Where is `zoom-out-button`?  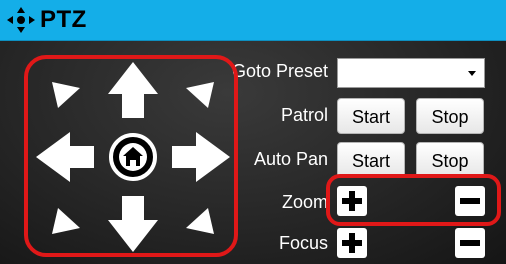 zoom-out-button is located at coordinates (470, 201).